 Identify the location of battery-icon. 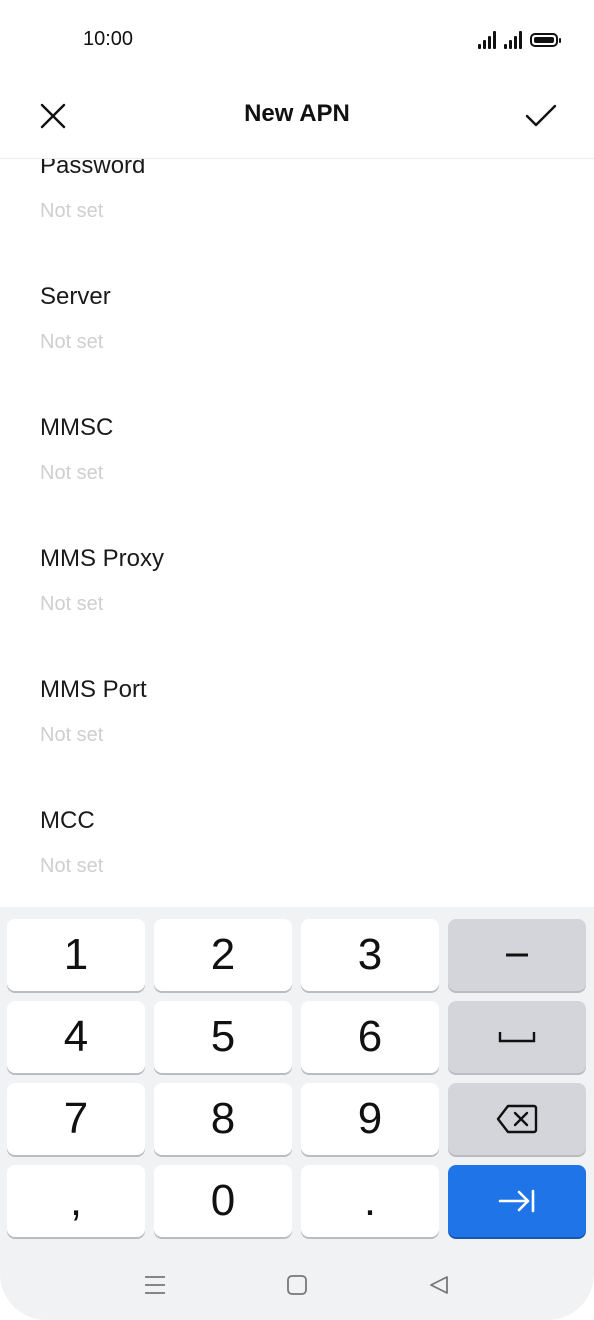
(545, 40).